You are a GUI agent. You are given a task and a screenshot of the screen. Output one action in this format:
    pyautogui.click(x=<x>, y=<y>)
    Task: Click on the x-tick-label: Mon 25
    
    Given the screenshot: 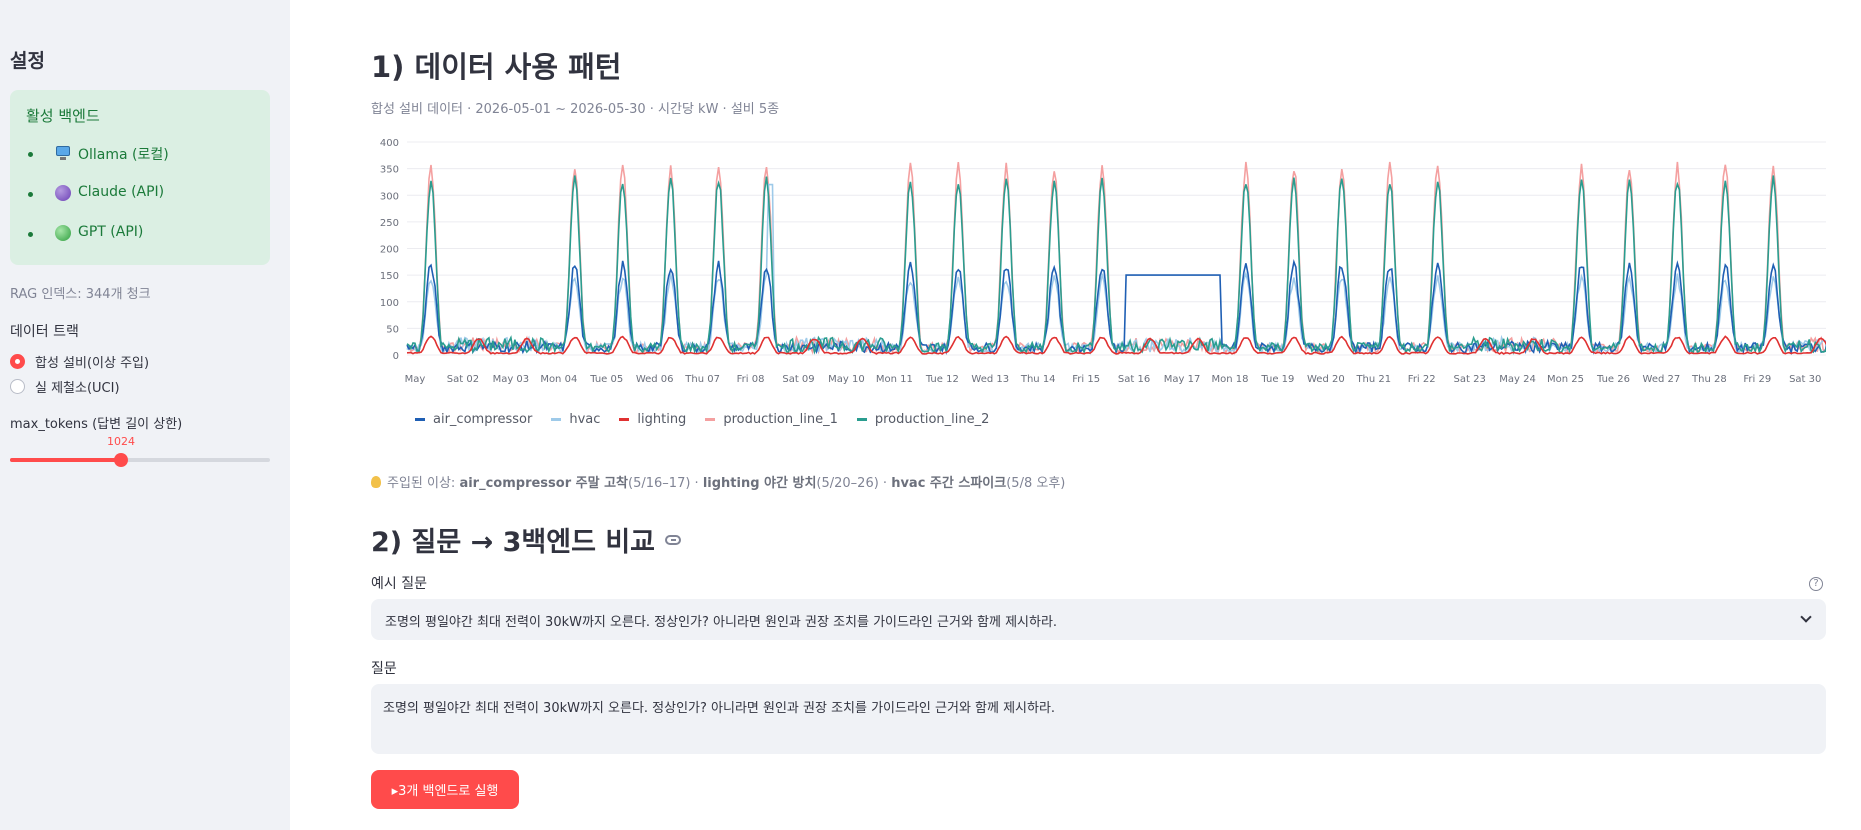 What is the action you would take?
    pyautogui.click(x=1565, y=379)
    